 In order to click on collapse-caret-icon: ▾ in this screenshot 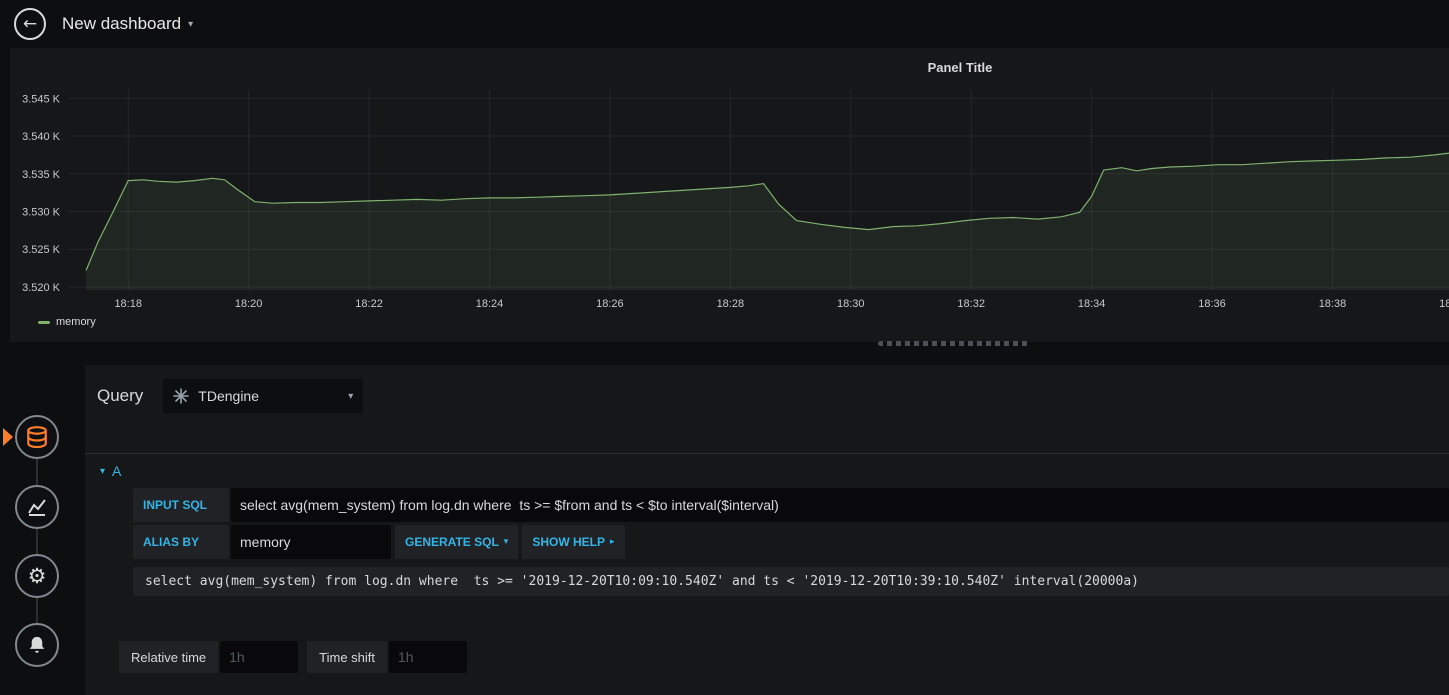, I will do `click(103, 471)`.